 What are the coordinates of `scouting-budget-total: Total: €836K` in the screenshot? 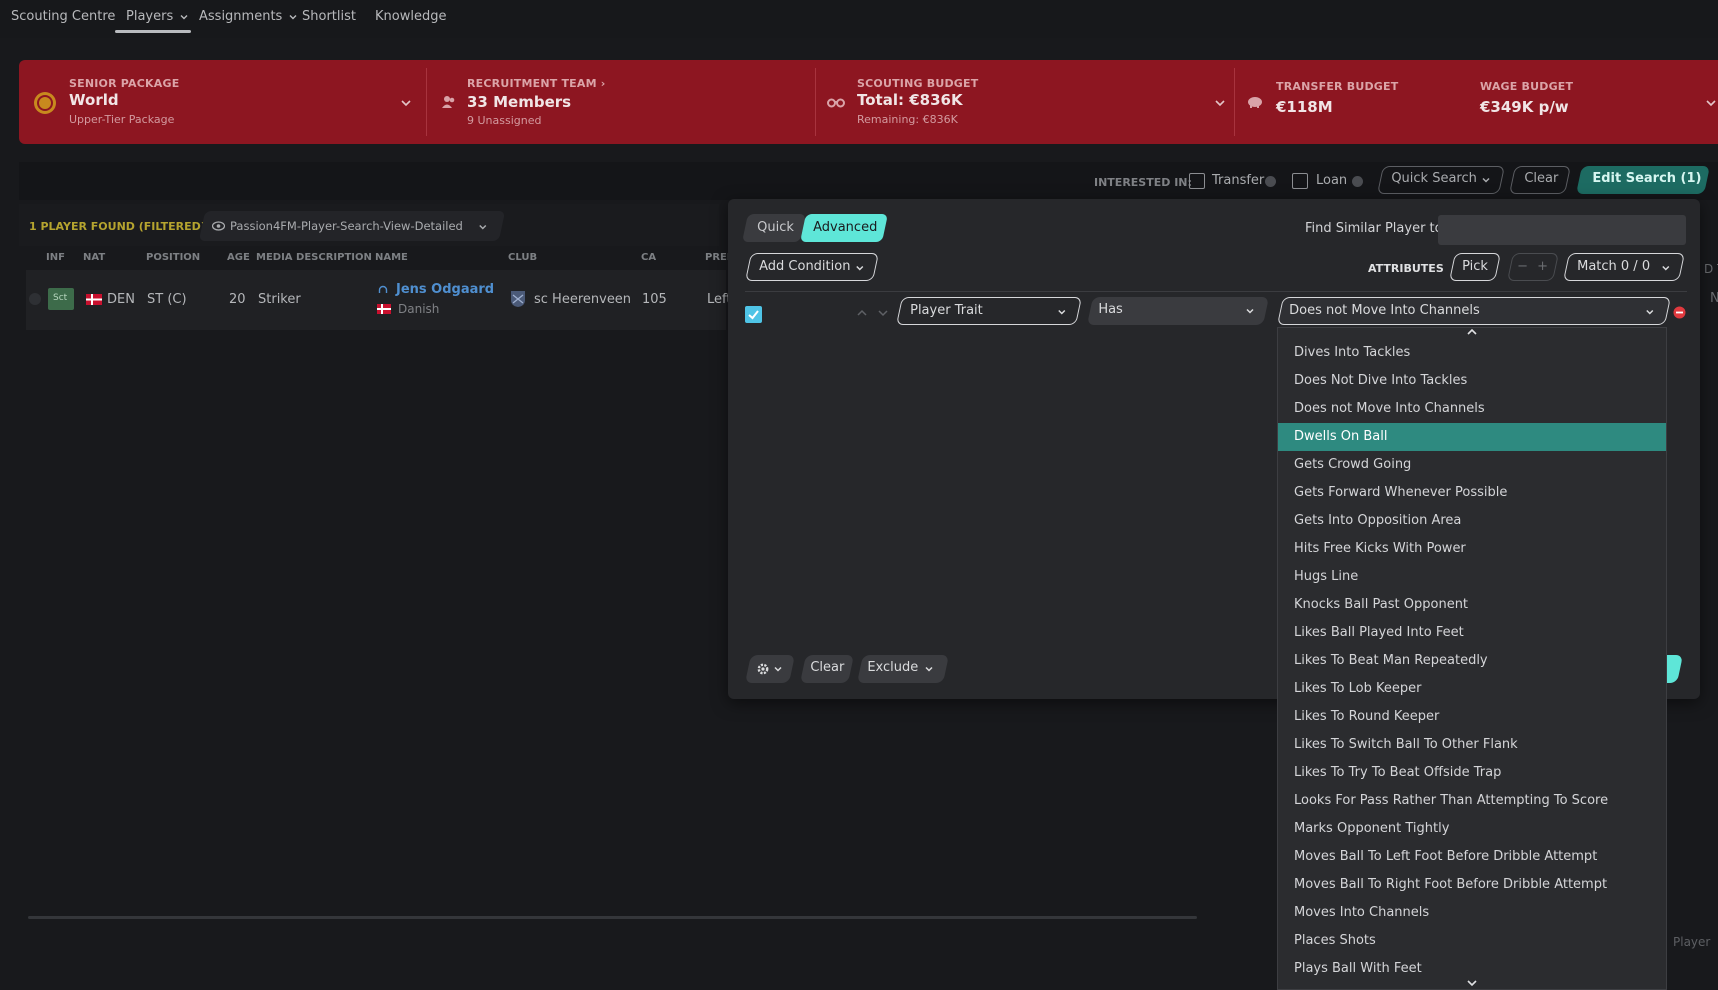 It's located at (910, 100).